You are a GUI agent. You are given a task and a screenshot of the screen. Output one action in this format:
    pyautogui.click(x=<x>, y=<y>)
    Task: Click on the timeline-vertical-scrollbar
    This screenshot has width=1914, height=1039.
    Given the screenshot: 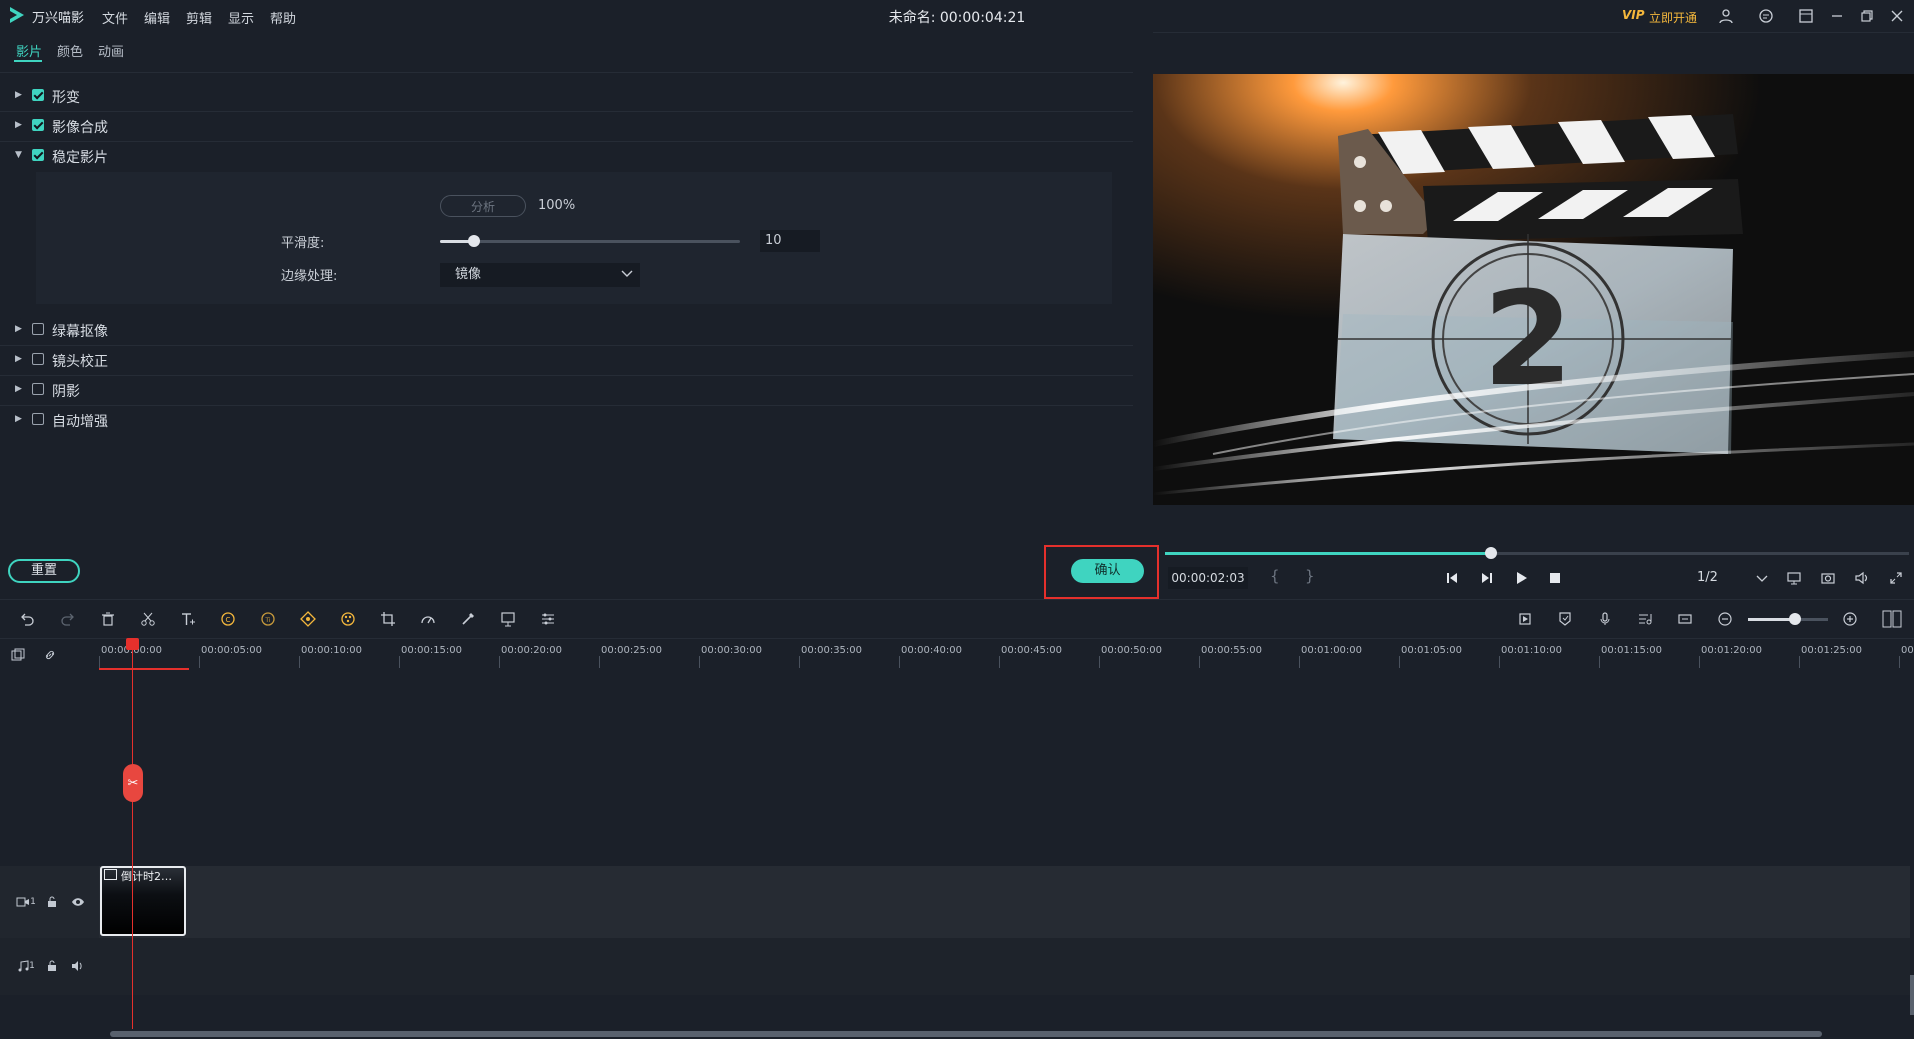 What is the action you would take?
    pyautogui.click(x=1912, y=995)
    